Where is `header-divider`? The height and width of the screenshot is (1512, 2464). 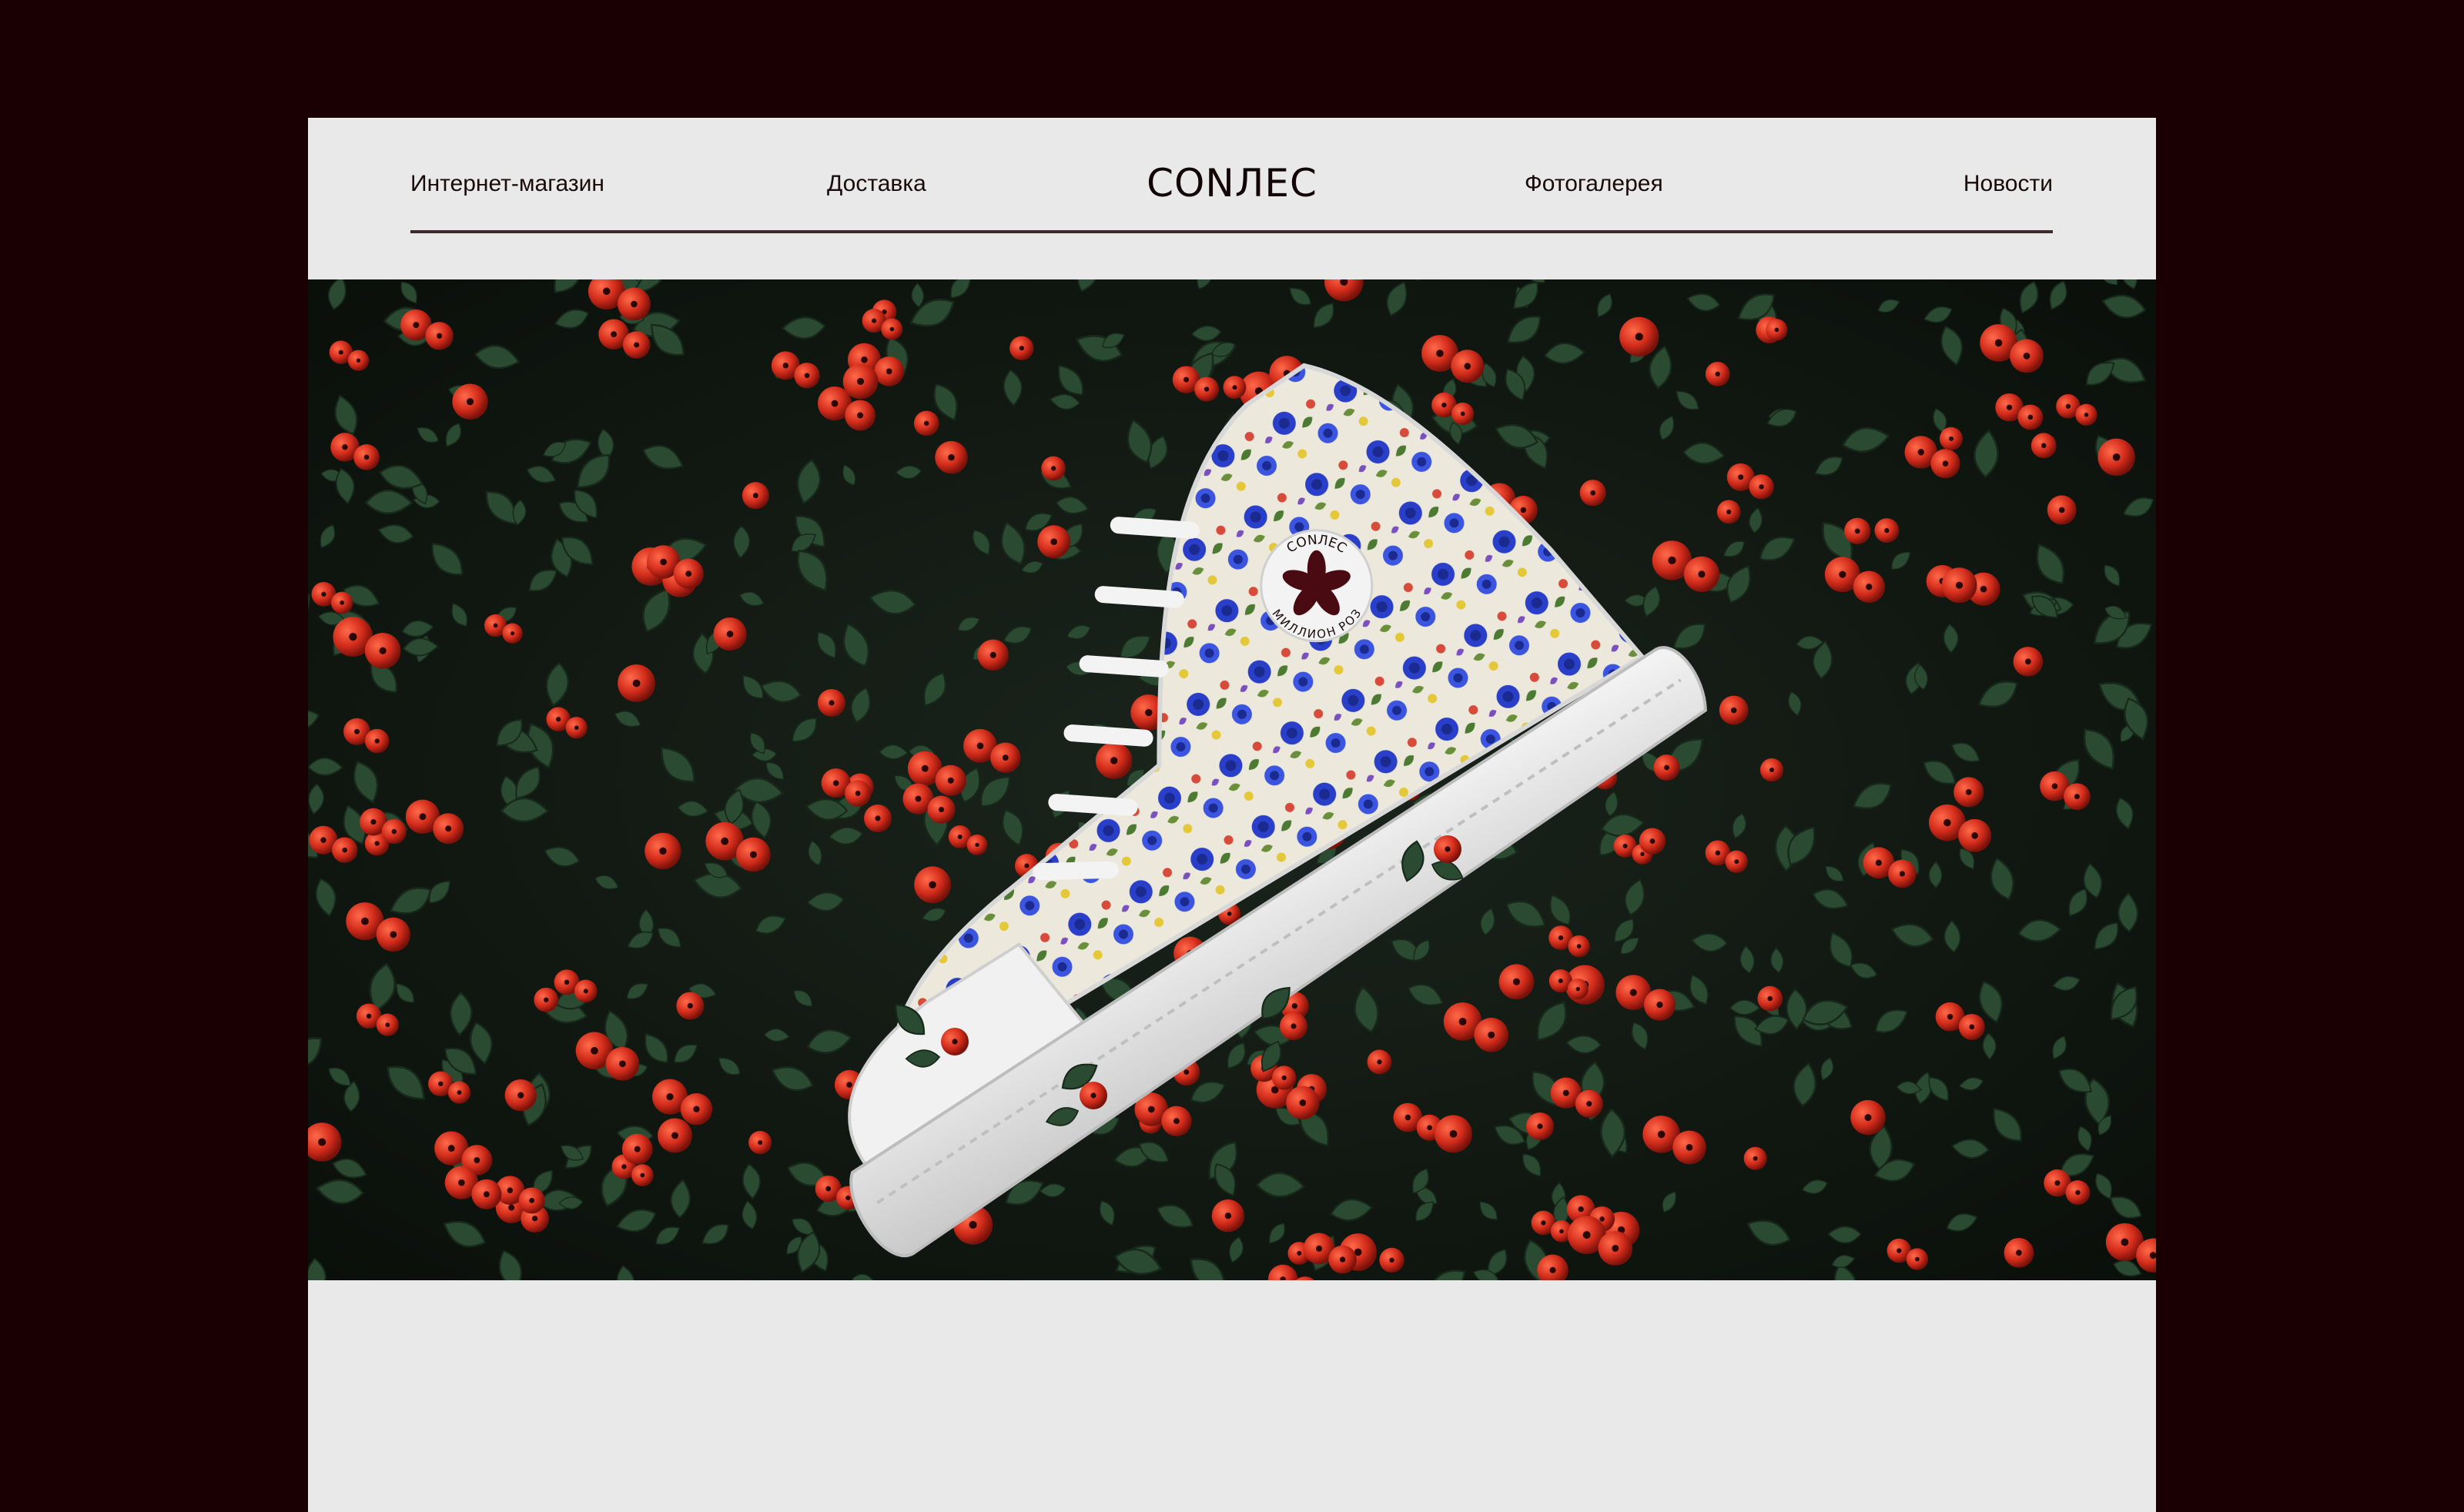 header-divider is located at coordinates (1231, 231).